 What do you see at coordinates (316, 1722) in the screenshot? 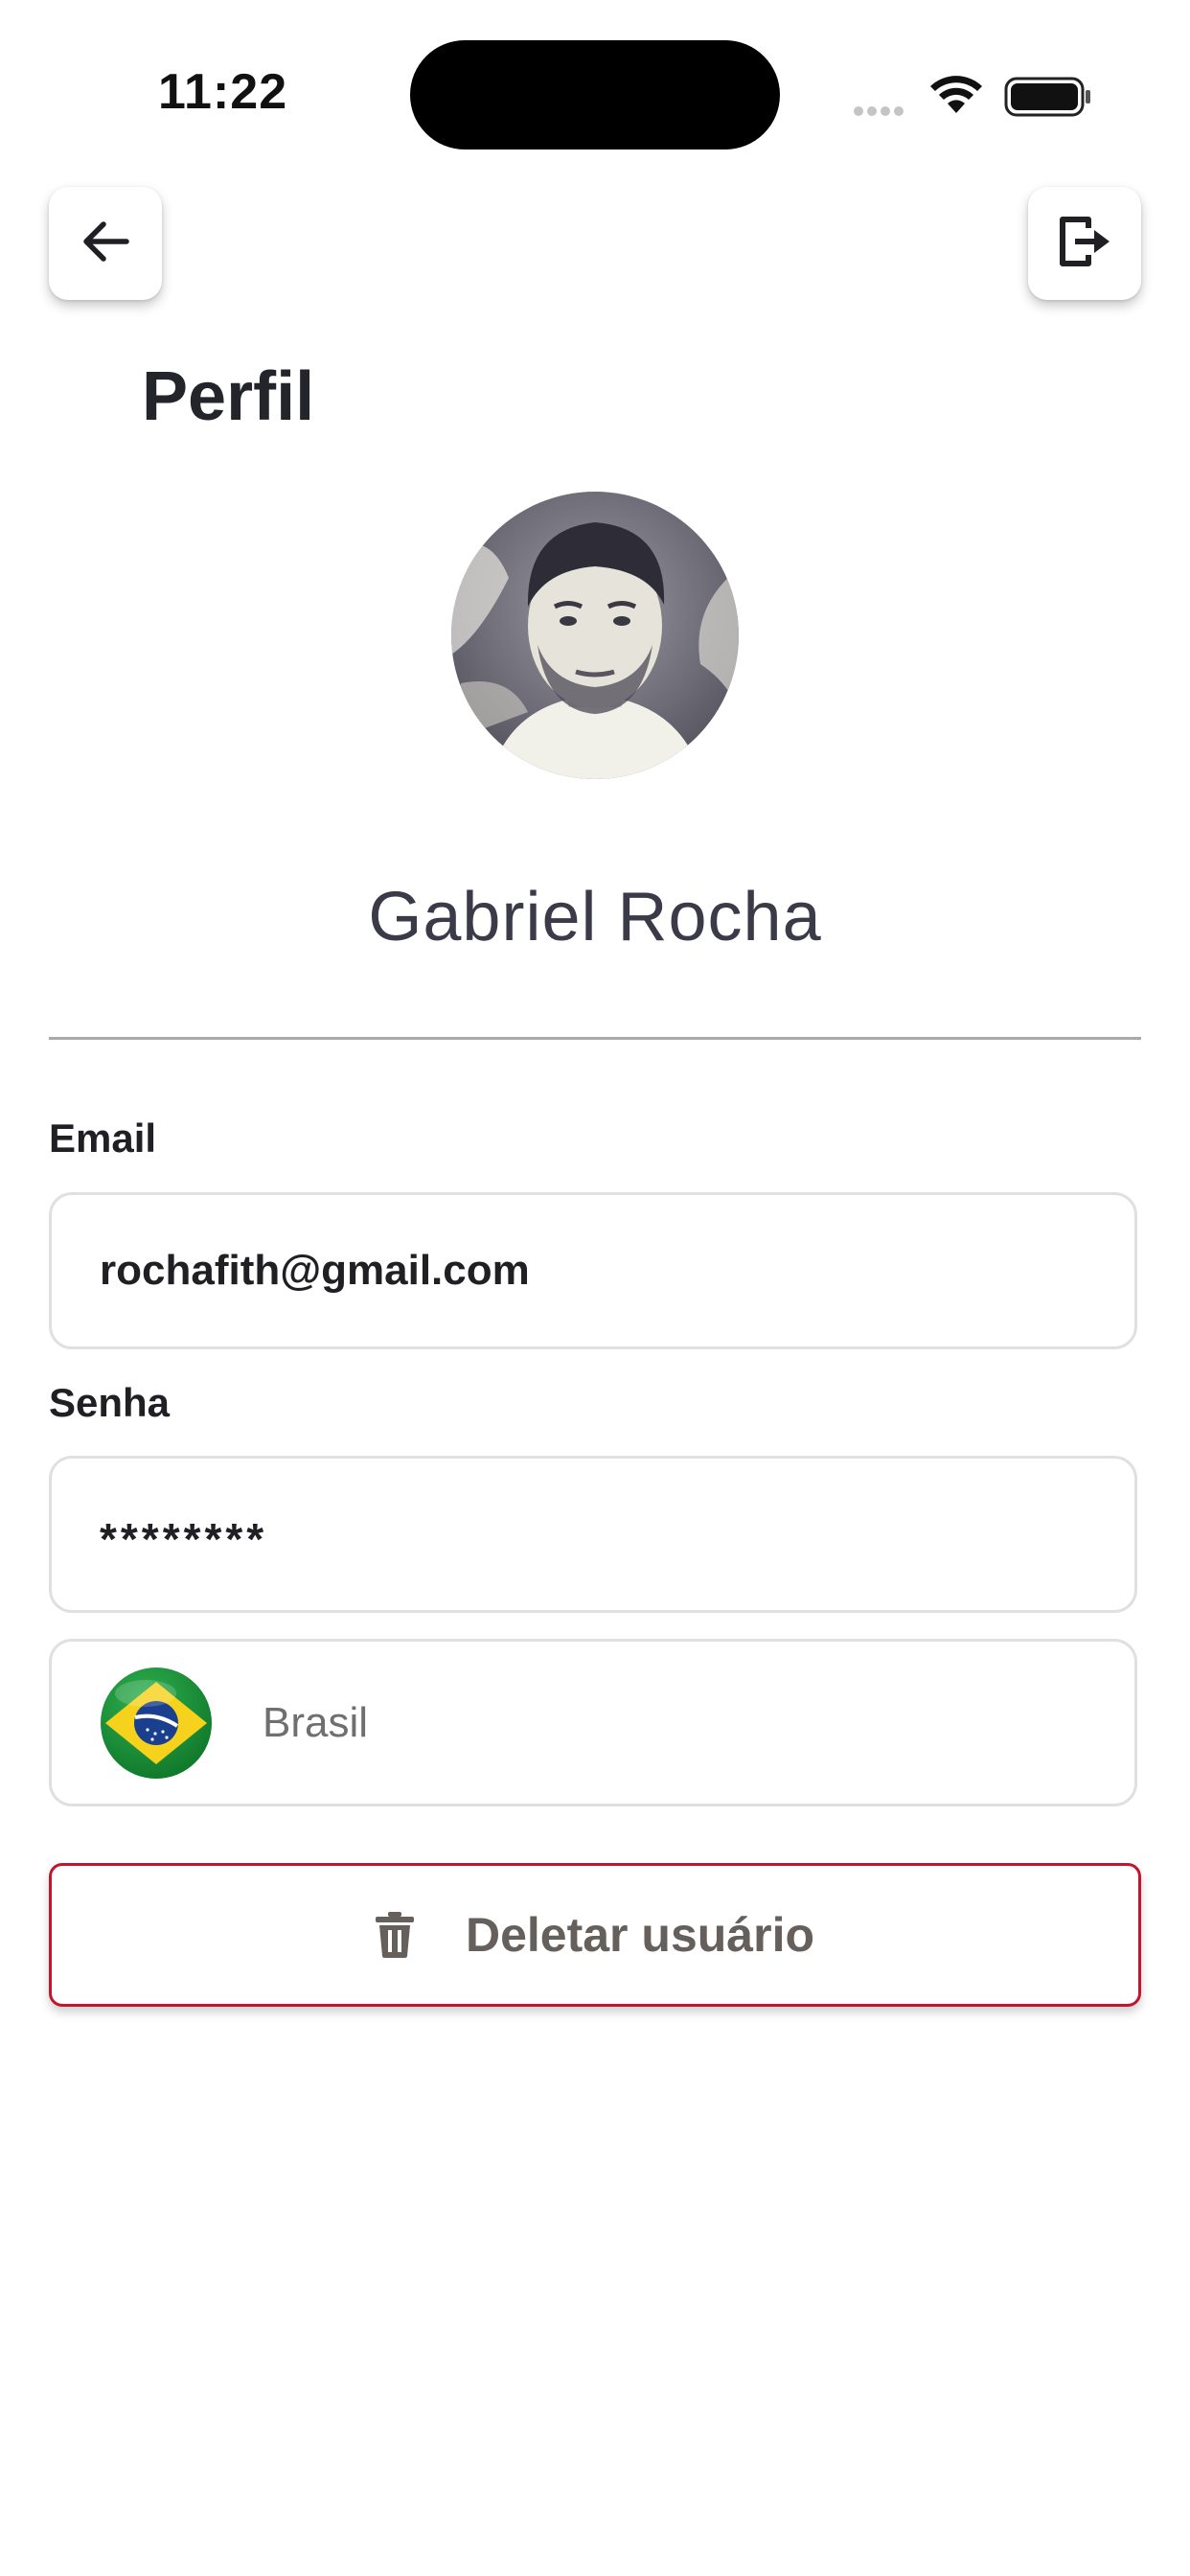
I see `country-name: Brasil` at bounding box center [316, 1722].